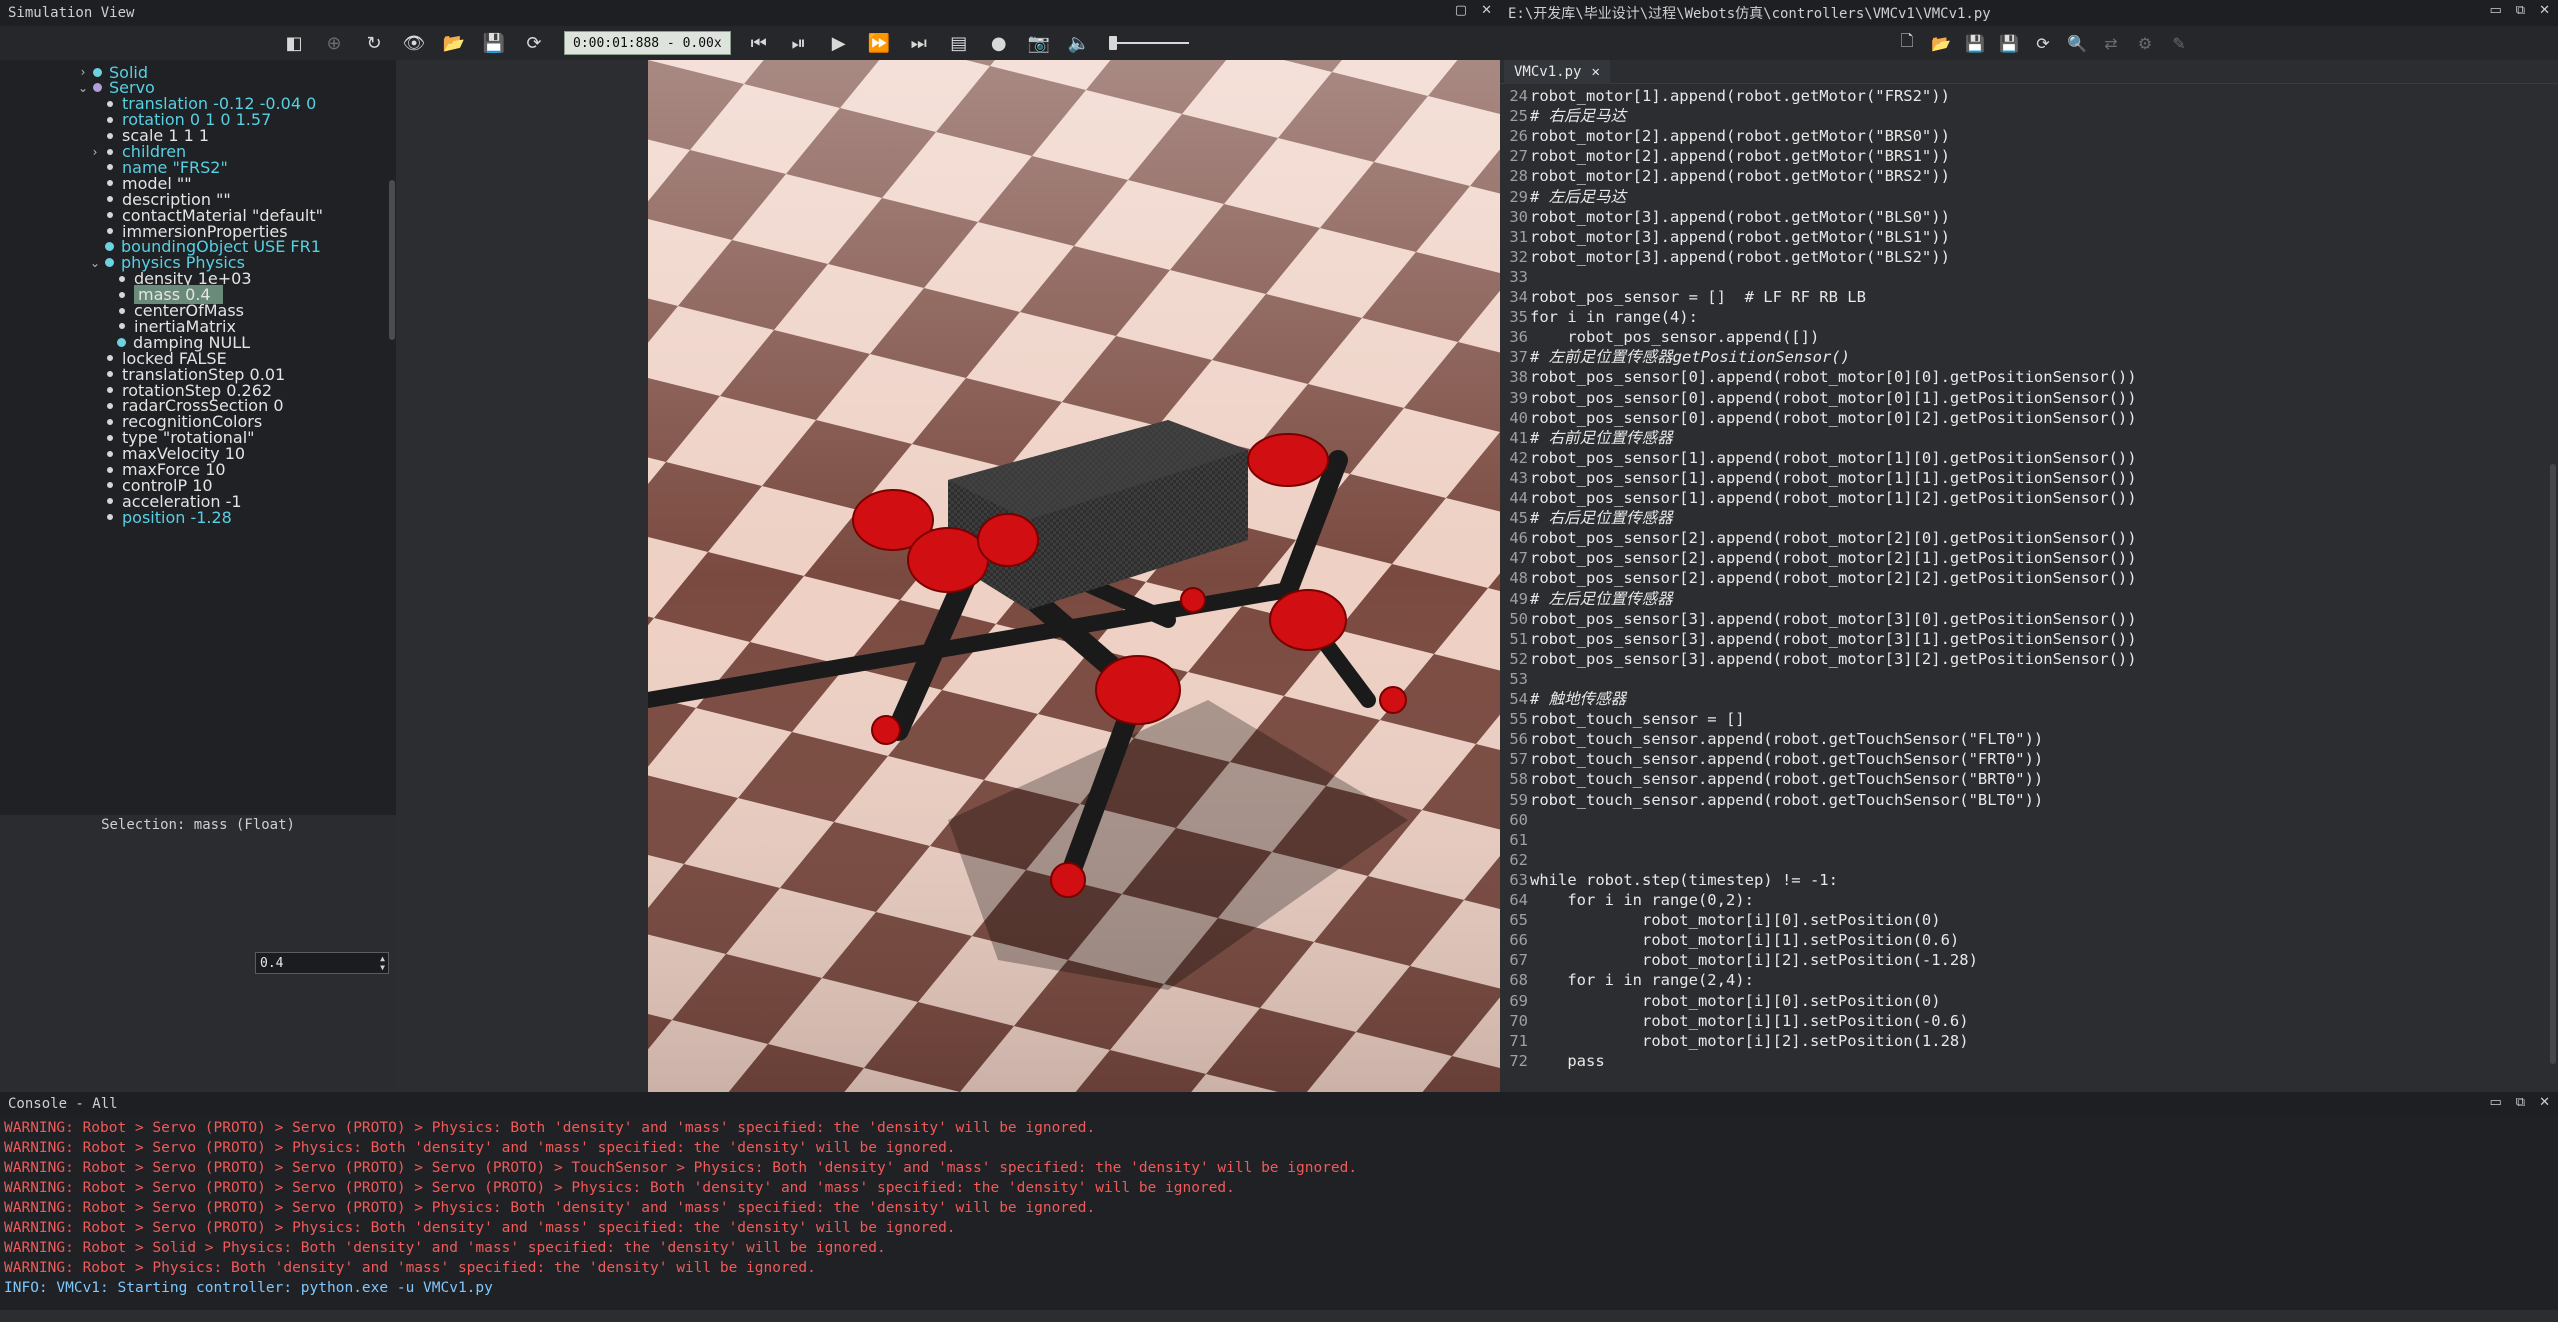 The image size is (2558, 1322). What do you see at coordinates (392, 437) in the screenshot?
I see `scene-tree-scrollbar` at bounding box center [392, 437].